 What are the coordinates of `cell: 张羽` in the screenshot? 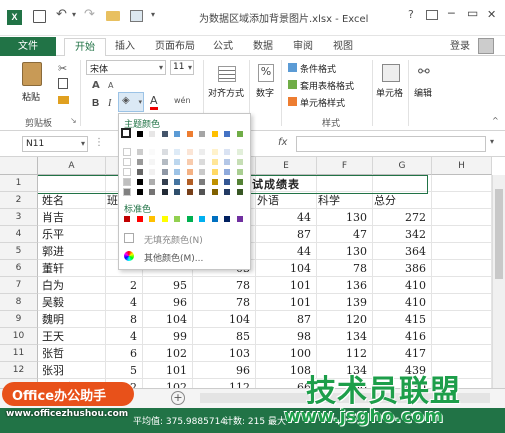 It's located at (72, 370).